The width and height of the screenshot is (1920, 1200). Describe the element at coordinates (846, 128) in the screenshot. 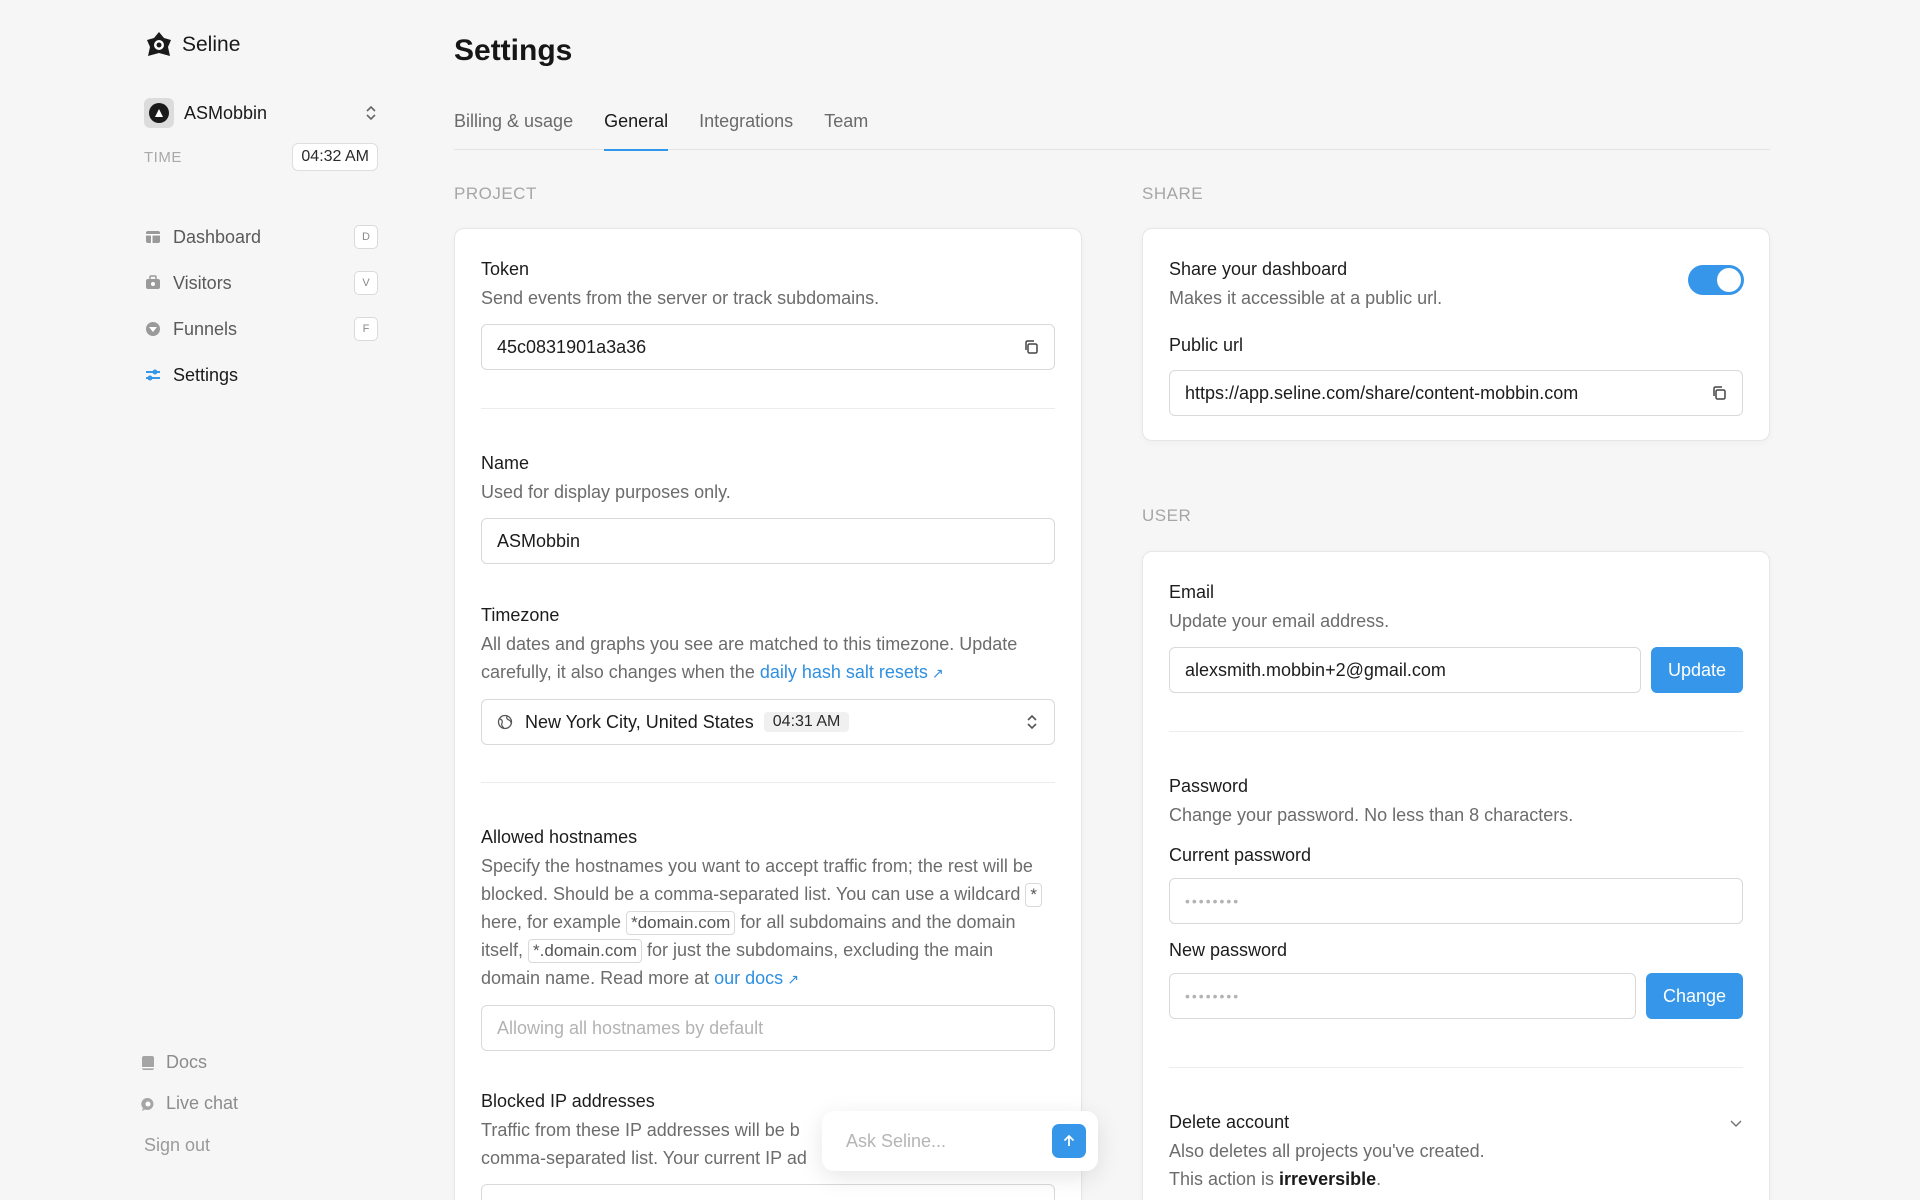

I see `tab-team: Team` at that location.